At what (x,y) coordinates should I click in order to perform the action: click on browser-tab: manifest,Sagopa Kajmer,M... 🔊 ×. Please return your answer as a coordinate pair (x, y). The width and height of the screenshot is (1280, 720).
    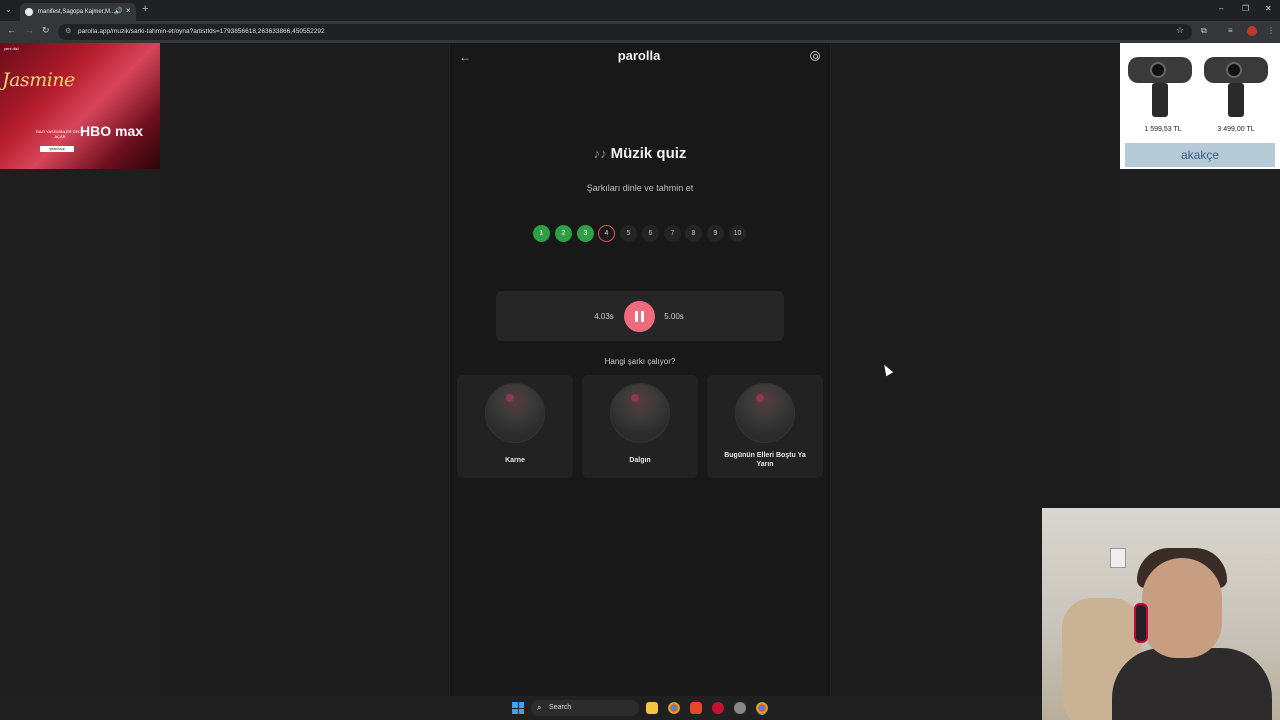
    Looking at the image, I should click on (78, 12).